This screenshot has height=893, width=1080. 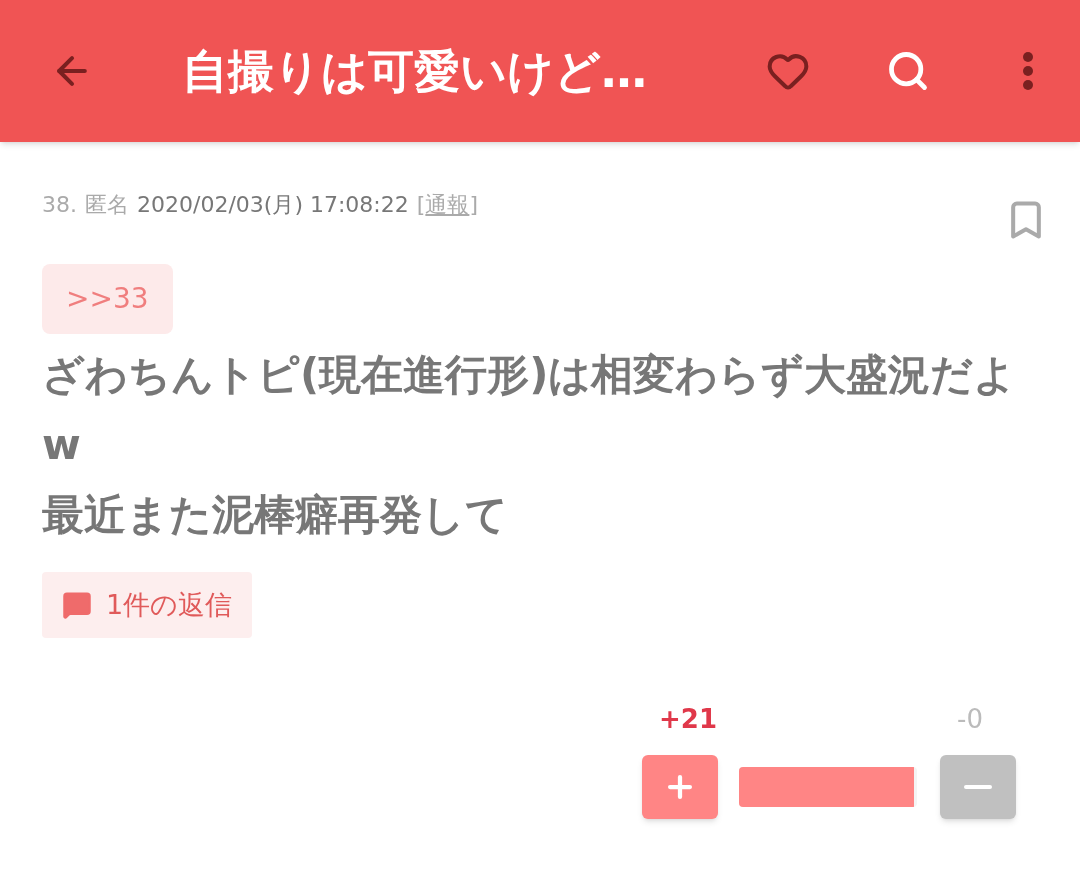 What do you see at coordinates (1028, 71) in the screenshot?
I see `more-icon` at bounding box center [1028, 71].